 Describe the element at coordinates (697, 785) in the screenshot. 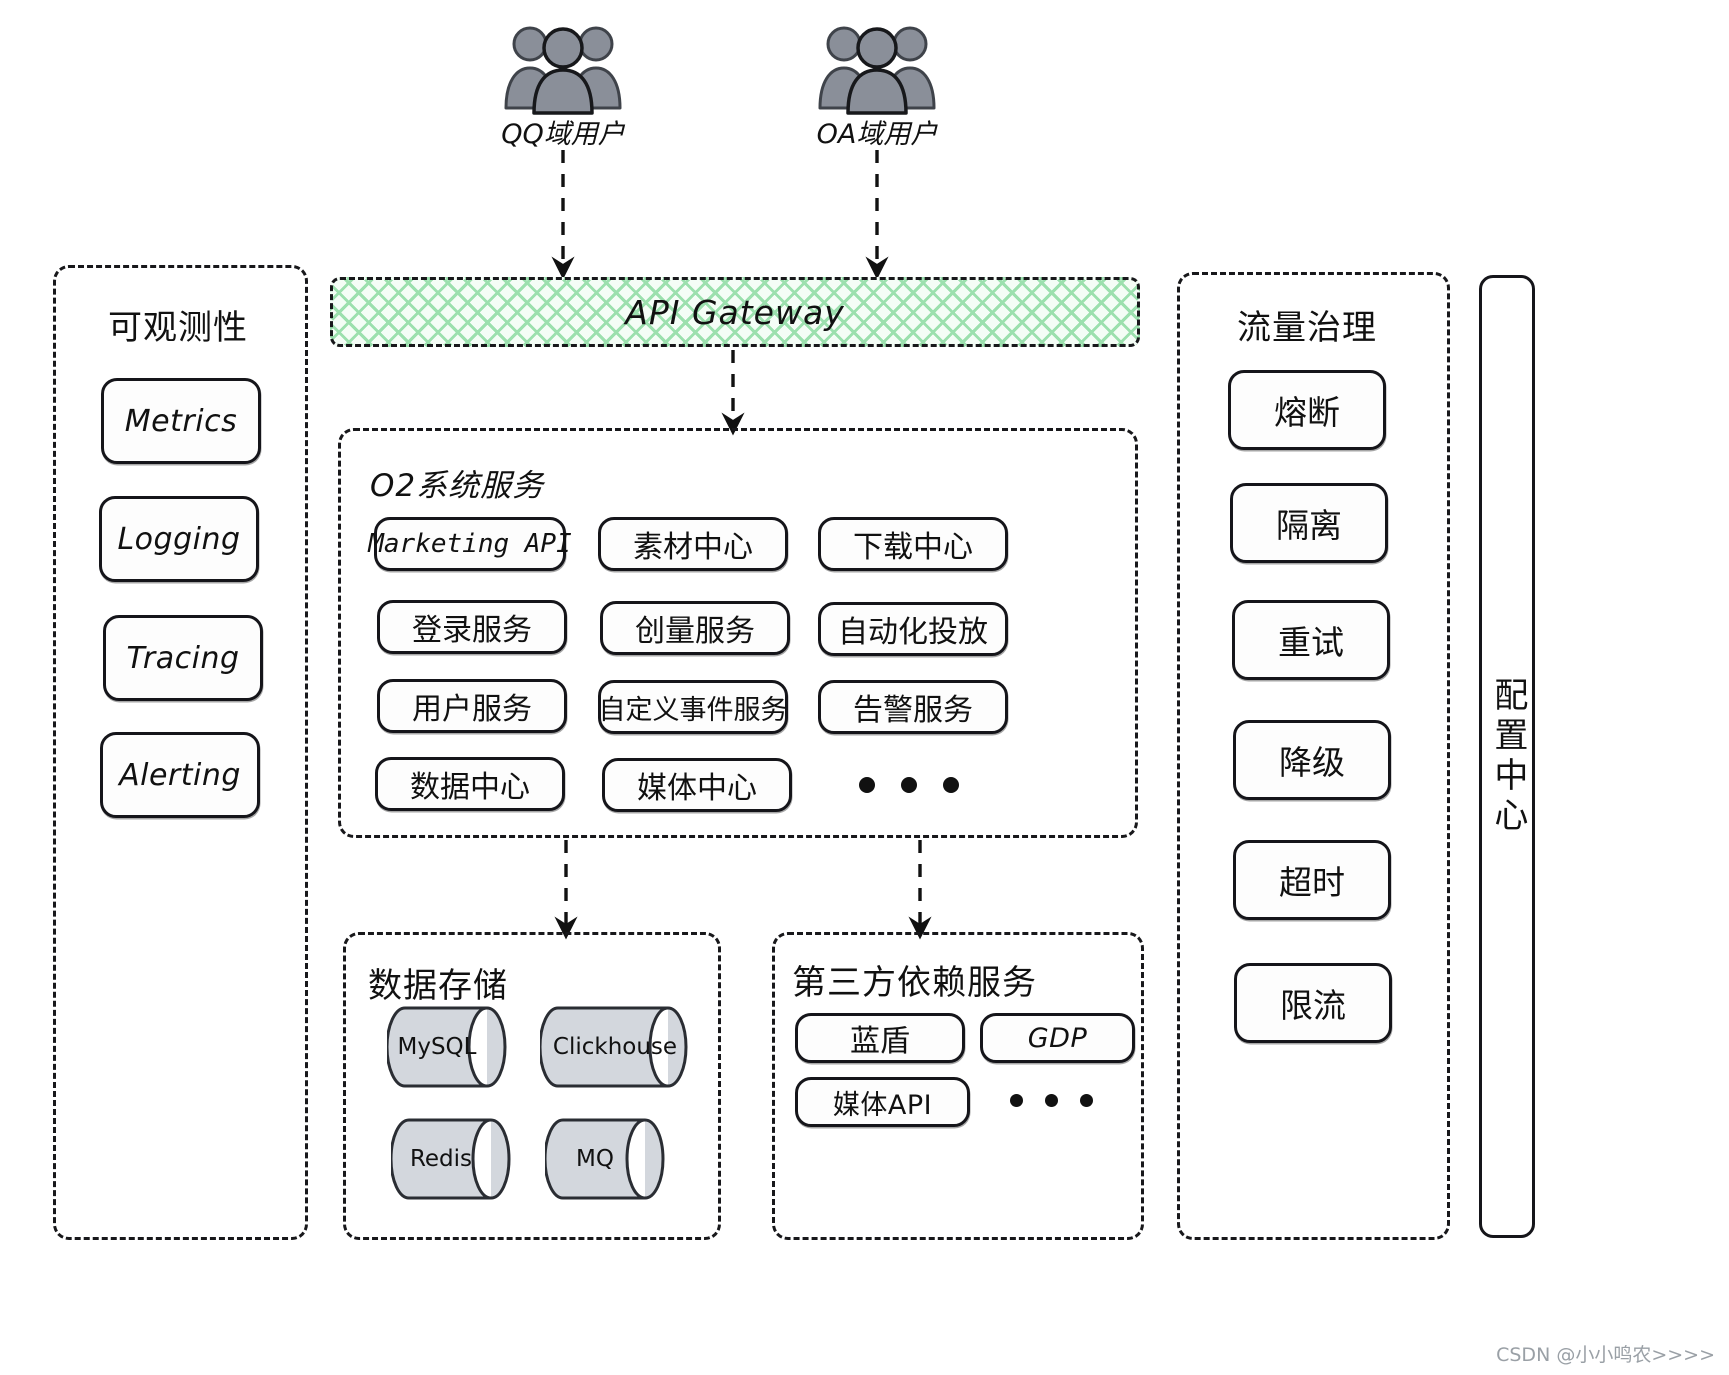

I see `o2-service-media-center: 媒体中心` at that location.